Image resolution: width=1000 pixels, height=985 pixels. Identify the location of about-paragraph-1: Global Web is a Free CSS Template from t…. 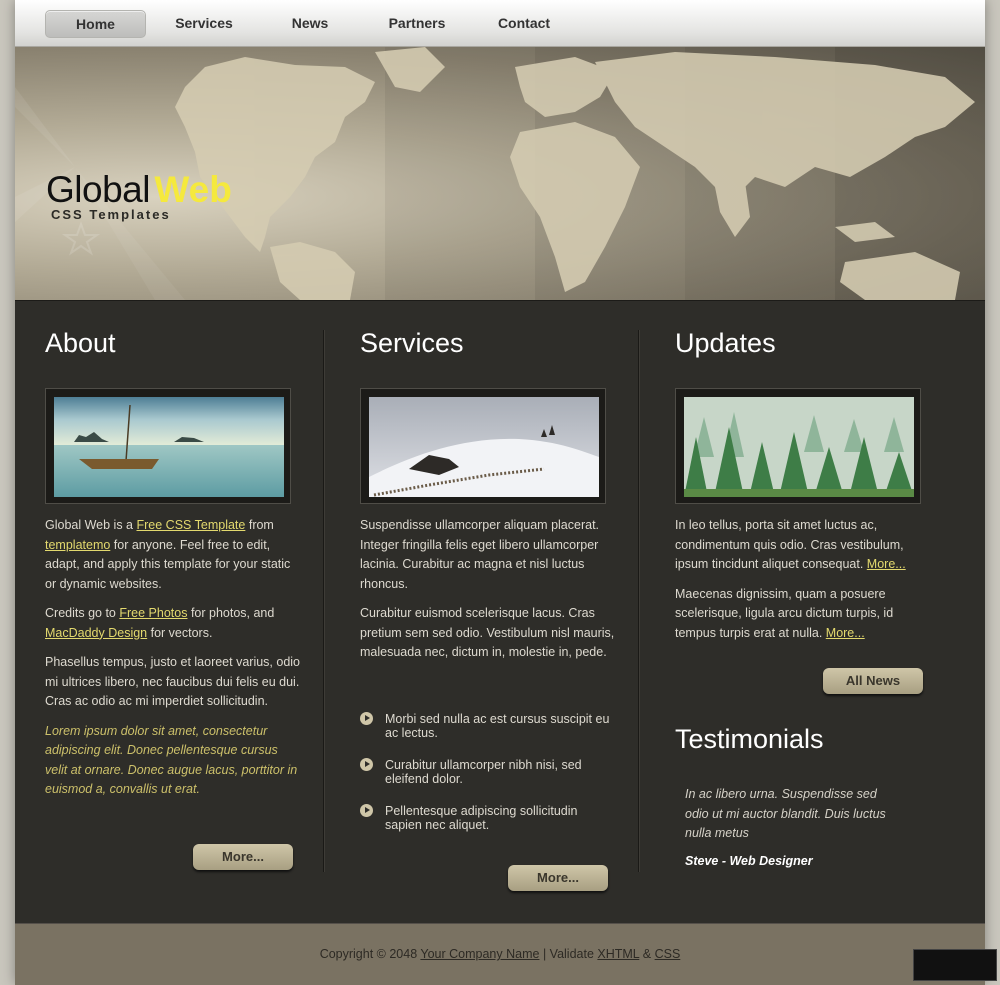
(172, 555).